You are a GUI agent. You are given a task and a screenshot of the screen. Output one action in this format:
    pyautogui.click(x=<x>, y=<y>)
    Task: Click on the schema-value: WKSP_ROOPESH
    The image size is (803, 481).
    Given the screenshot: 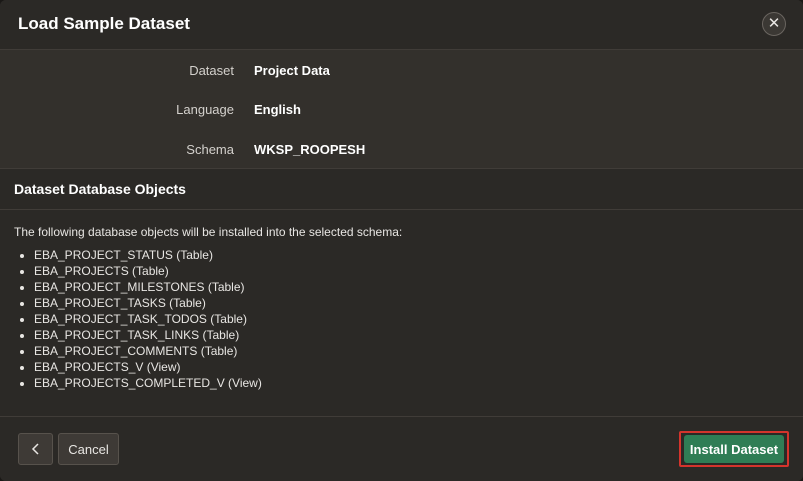 What is the action you would take?
    pyautogui.click(x=310, y=149)
    